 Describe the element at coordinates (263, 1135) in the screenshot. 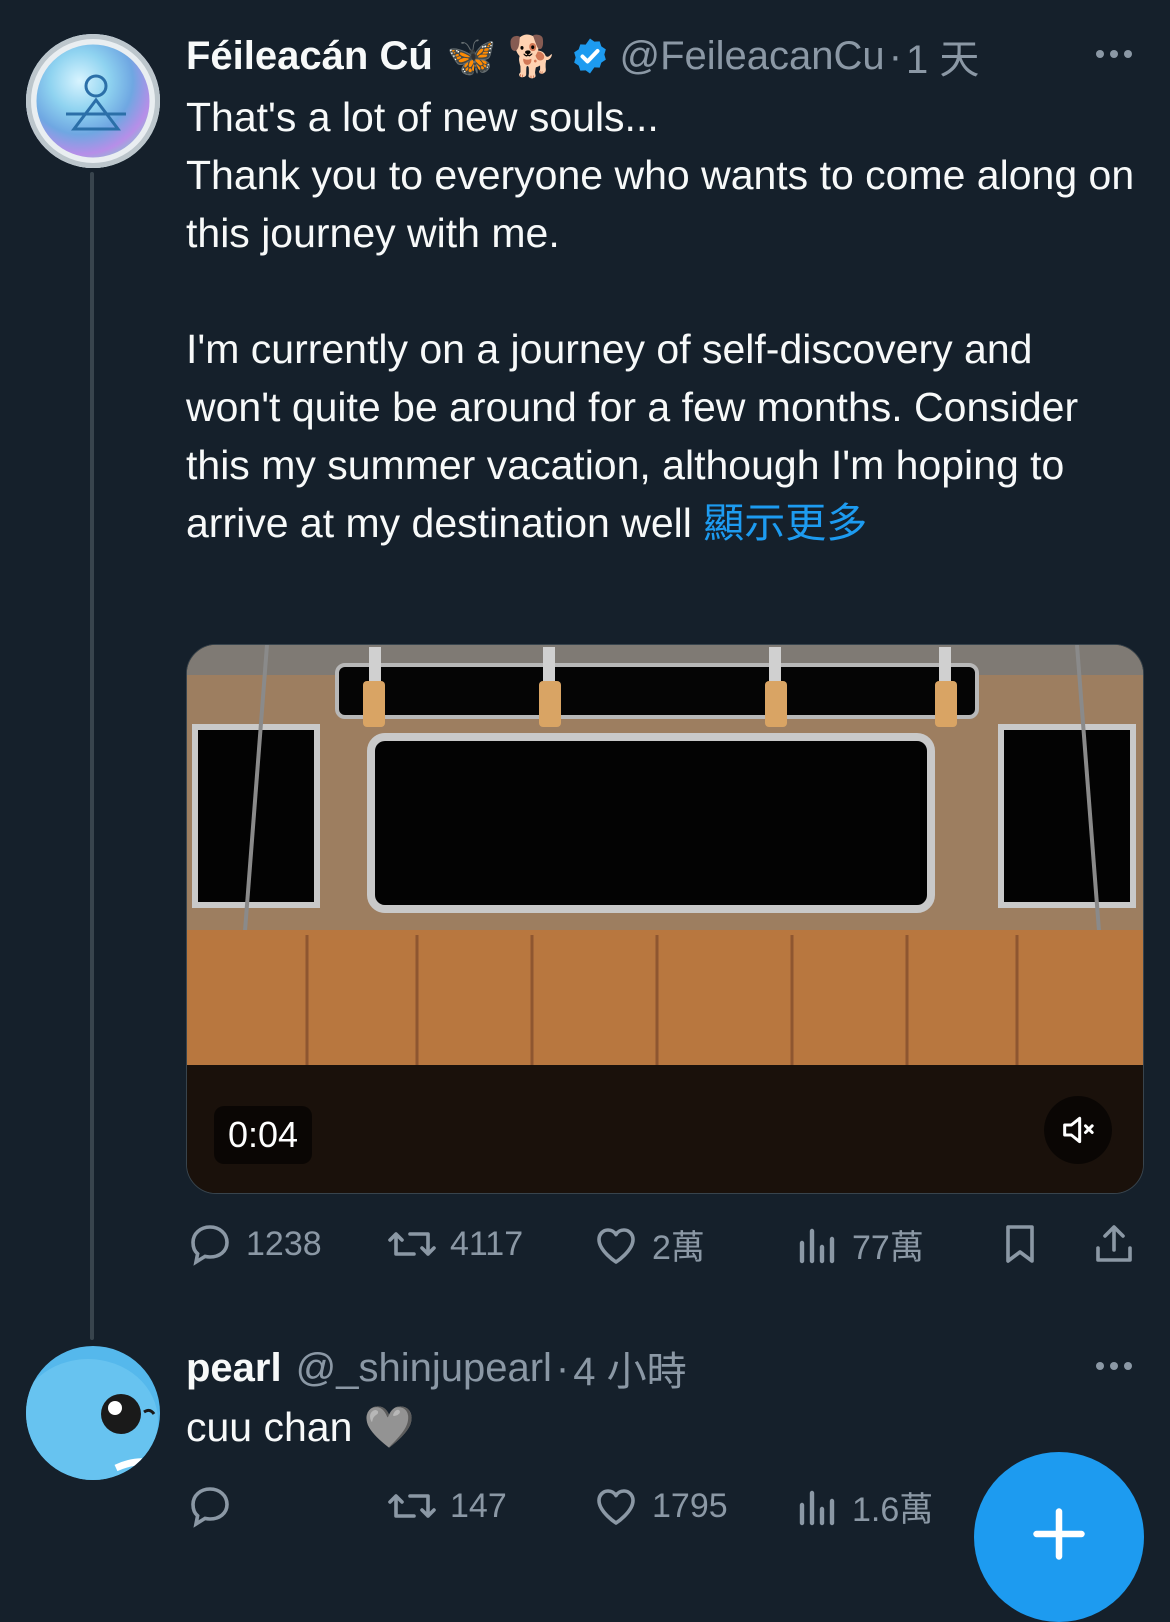

I see `video-duration-badge: 0:04` at that location.